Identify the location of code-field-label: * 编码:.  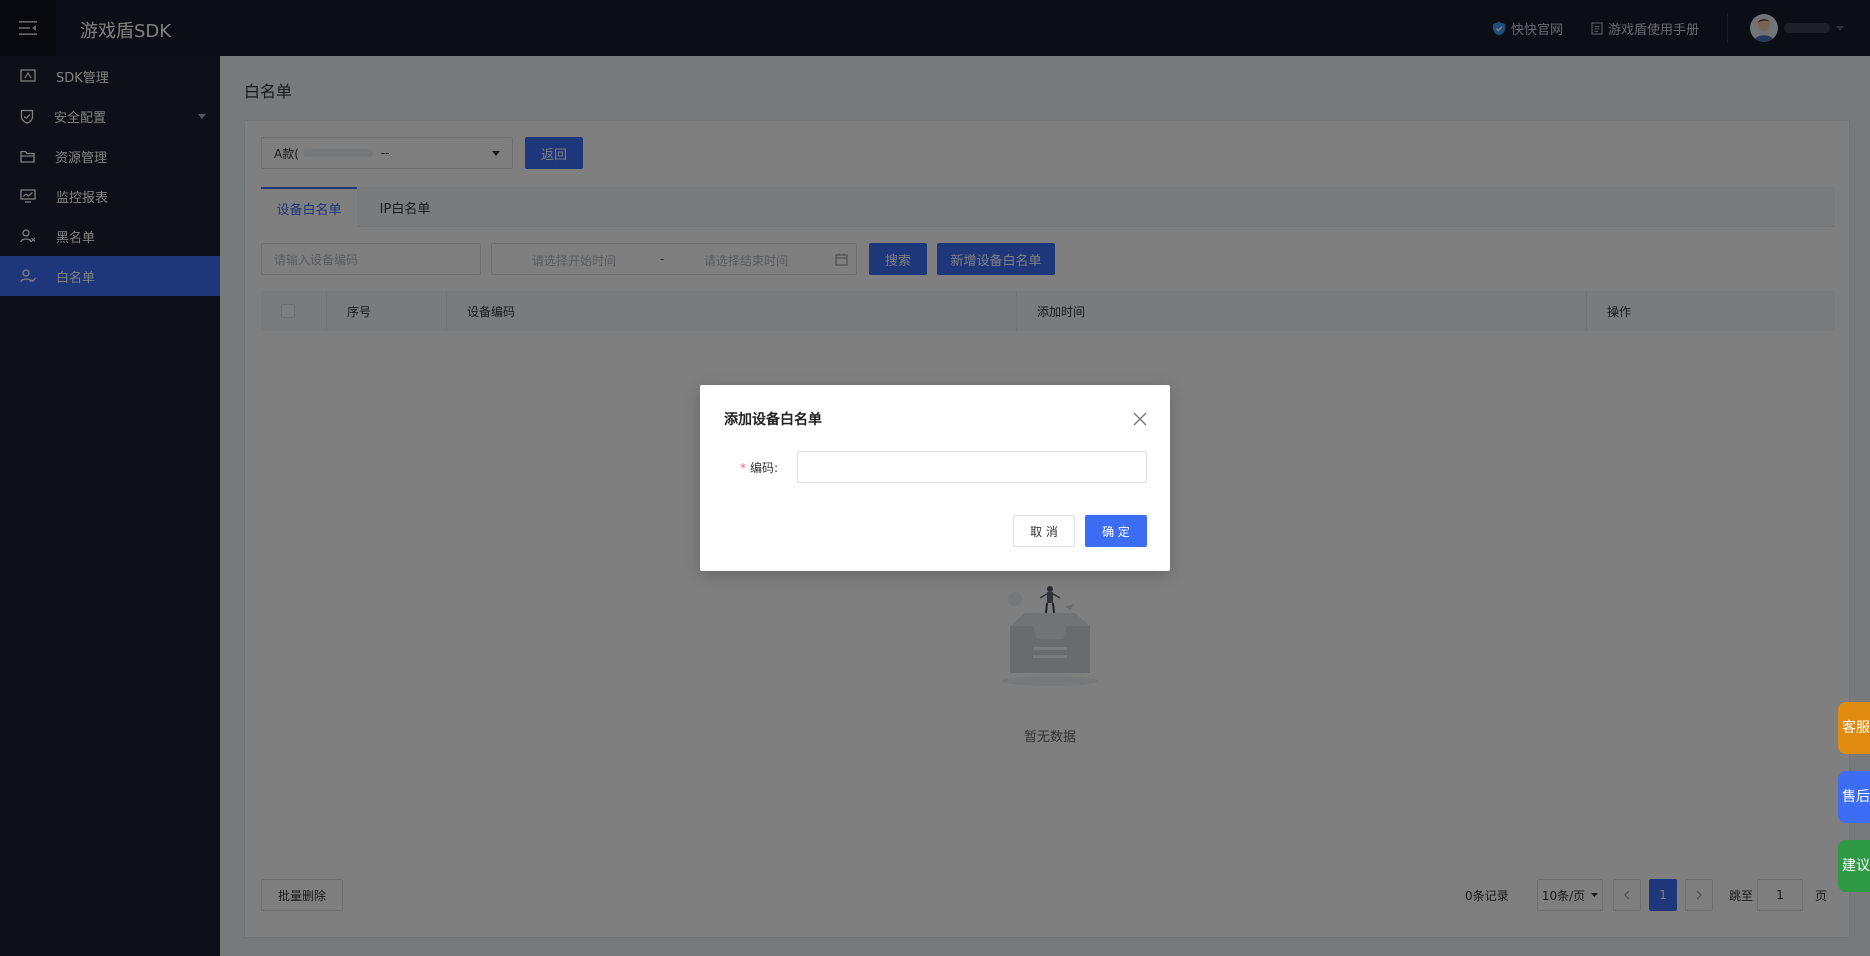
(759, 467).